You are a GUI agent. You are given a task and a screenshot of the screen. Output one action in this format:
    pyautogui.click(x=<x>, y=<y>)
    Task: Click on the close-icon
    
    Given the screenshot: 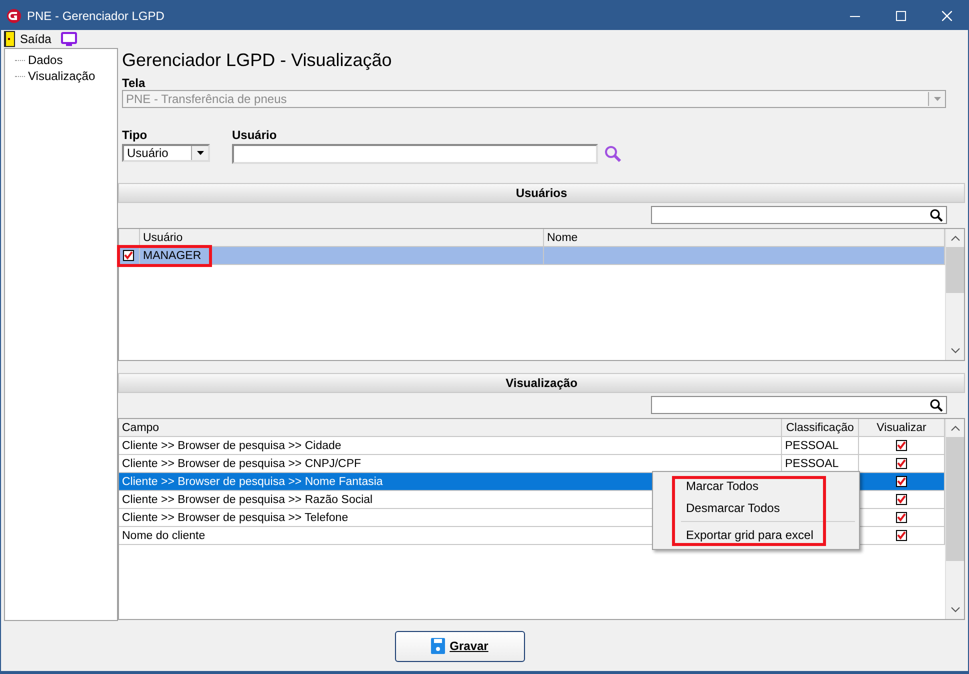 What is the action you would take?
    pyautogui.click(x=947, y=15)
    